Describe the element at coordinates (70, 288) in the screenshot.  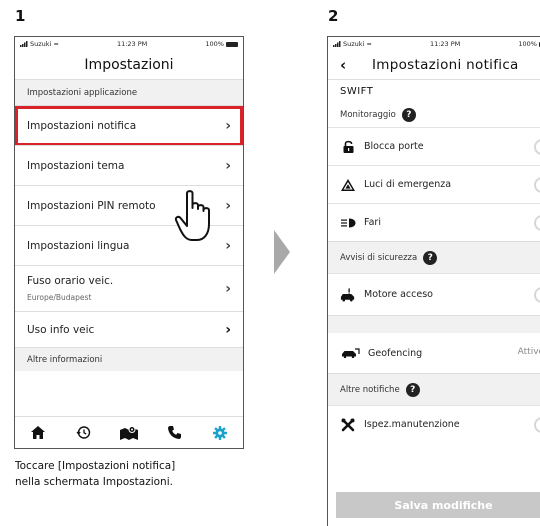
I see `timezone-text: Fuso orario veic. Europe/Budapest` at that location.